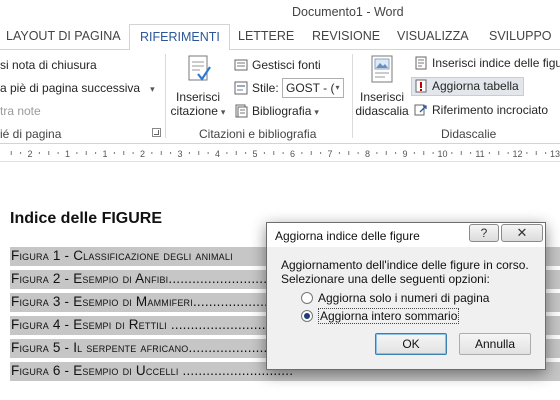  What do you see at coordinates (347, 236) in the screenshot?
I see `dialog-title: Aggiorna indice delle figure` at bounding box center [347, 236].